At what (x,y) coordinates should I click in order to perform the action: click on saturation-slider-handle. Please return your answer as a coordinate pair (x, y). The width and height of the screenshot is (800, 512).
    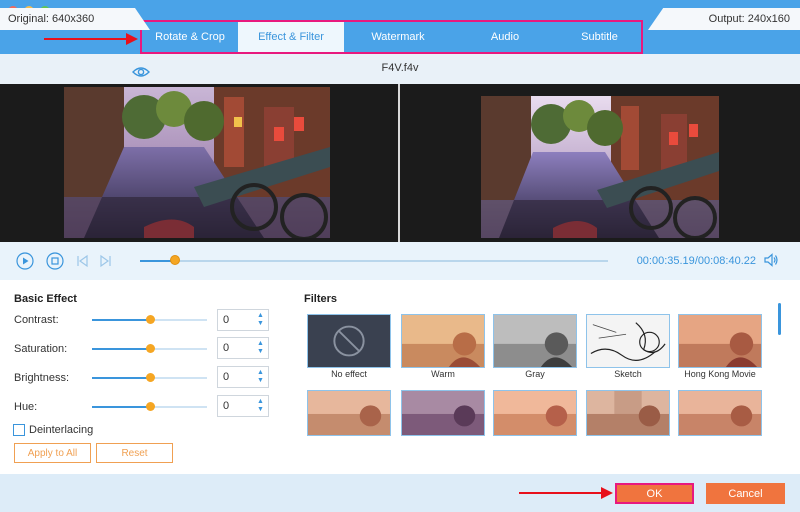
    Looking at the image, I should click on (150, 348).